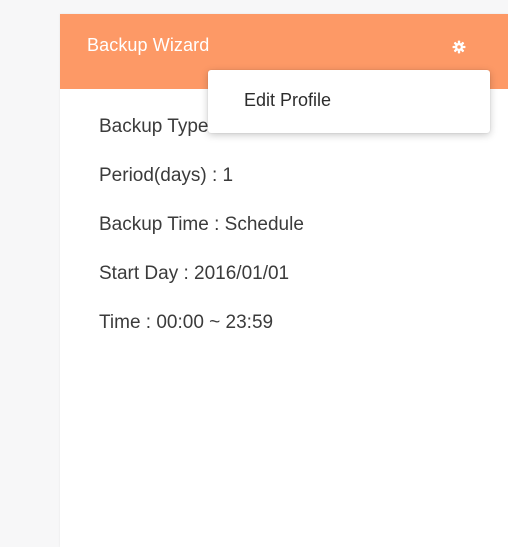  I want to click on settings-dropdown-menu: Edit Profile, so click(349, 101).